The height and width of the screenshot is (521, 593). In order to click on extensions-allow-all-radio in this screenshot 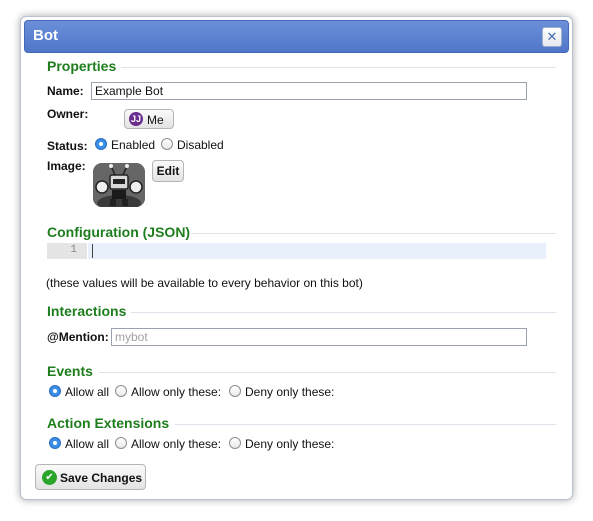, I will do `click(55, 443)`.